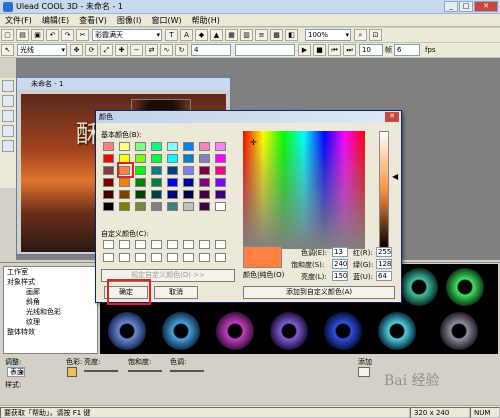  I want to click on close-button: ✕, so click(486, 6).